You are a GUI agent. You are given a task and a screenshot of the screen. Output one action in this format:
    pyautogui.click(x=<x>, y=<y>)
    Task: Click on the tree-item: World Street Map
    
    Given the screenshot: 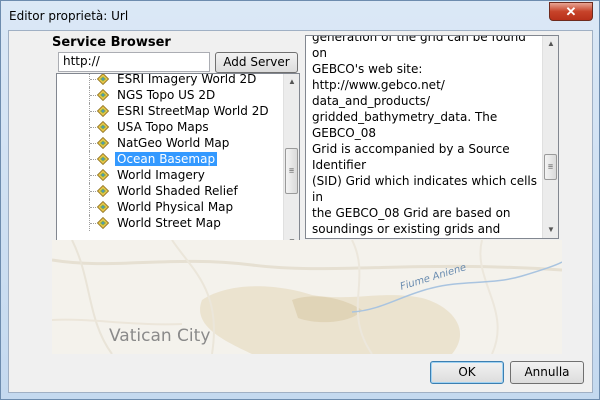 What is the action you would take?
    pyautogui.click(x=171, y=223)
    